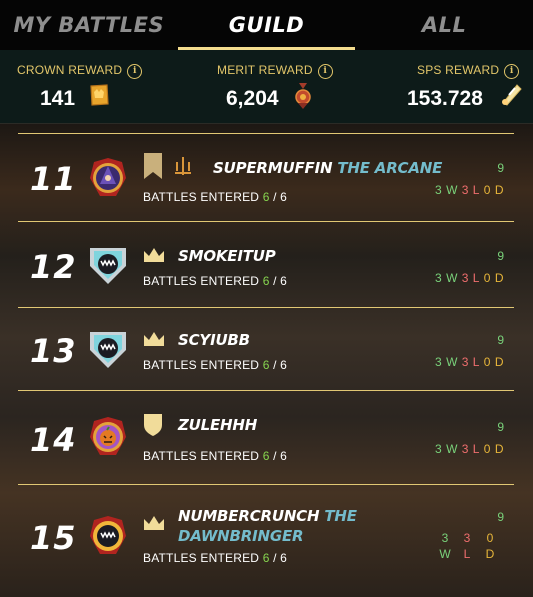 This screenshot has height=597, width=533. I want to click on tab-guild: GUILD, so click(266, 25).